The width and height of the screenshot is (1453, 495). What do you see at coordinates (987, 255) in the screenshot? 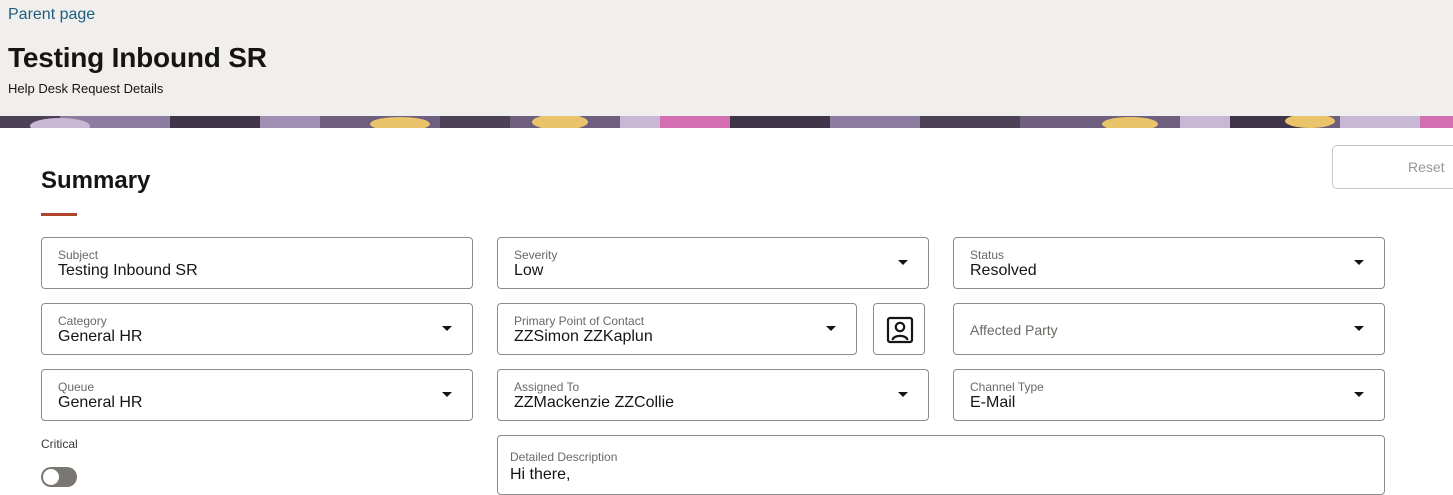
I see `status-label: Status` at bounding box center [987, 255].